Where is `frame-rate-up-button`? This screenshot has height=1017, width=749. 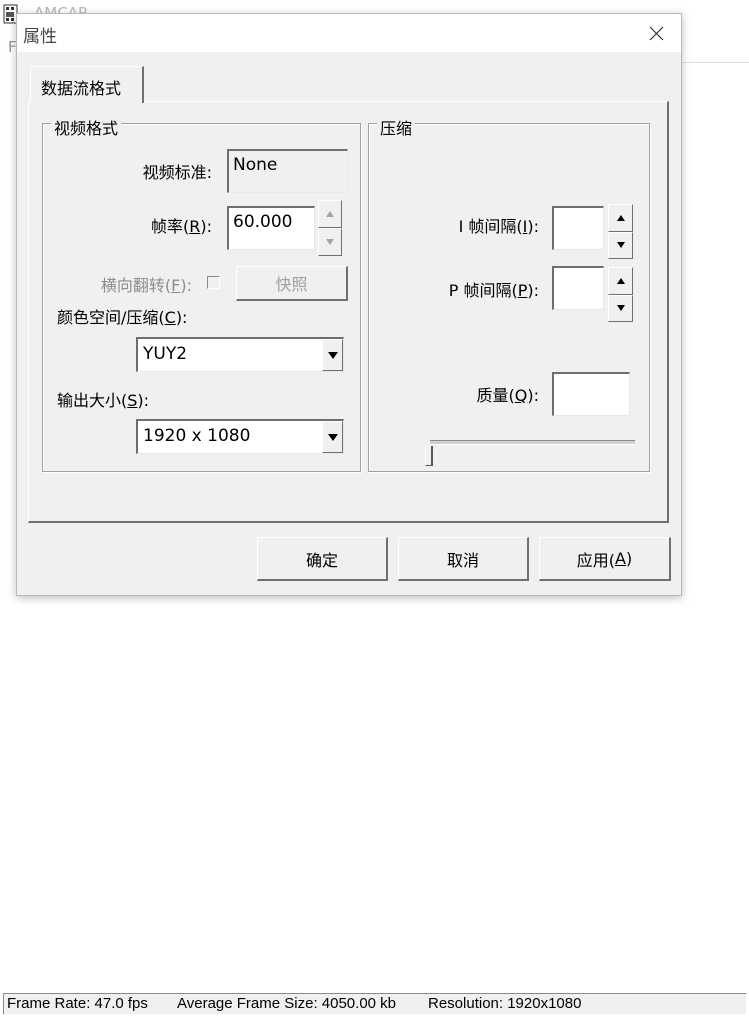 frame-rate-up-button is located at coordinates (330, 214).